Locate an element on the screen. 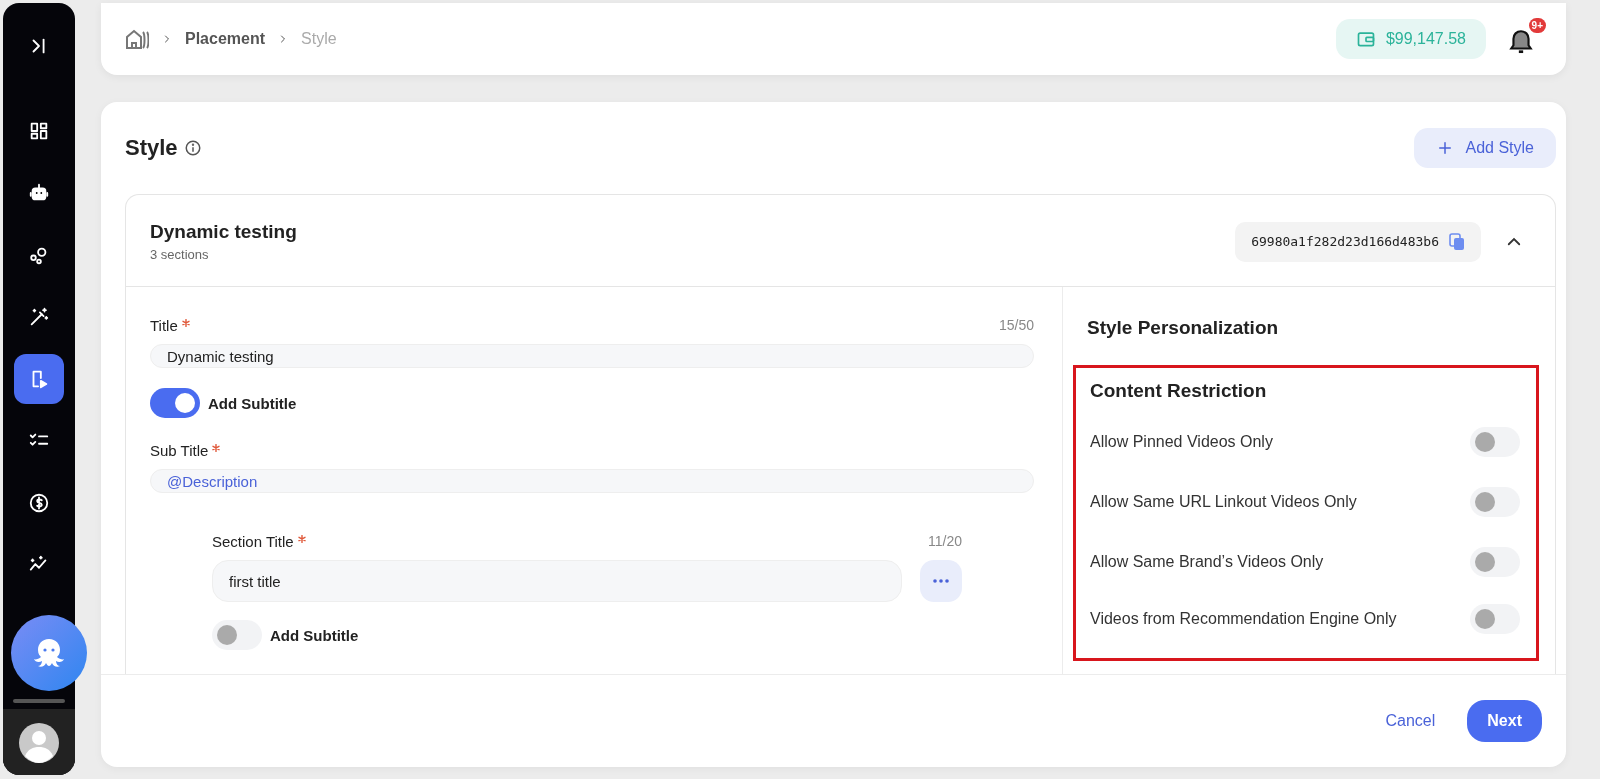 The image size is (1600, 779). field-label: Sub Title is located at coordinates (179, 450).